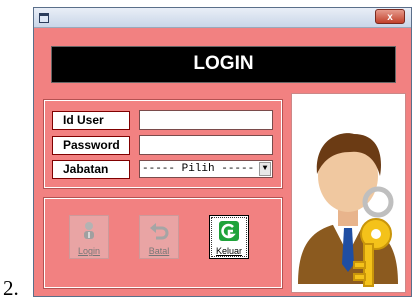 This screenshot has height=301, width=418. I want to click on login-button-label: Login, so click(89, 251).